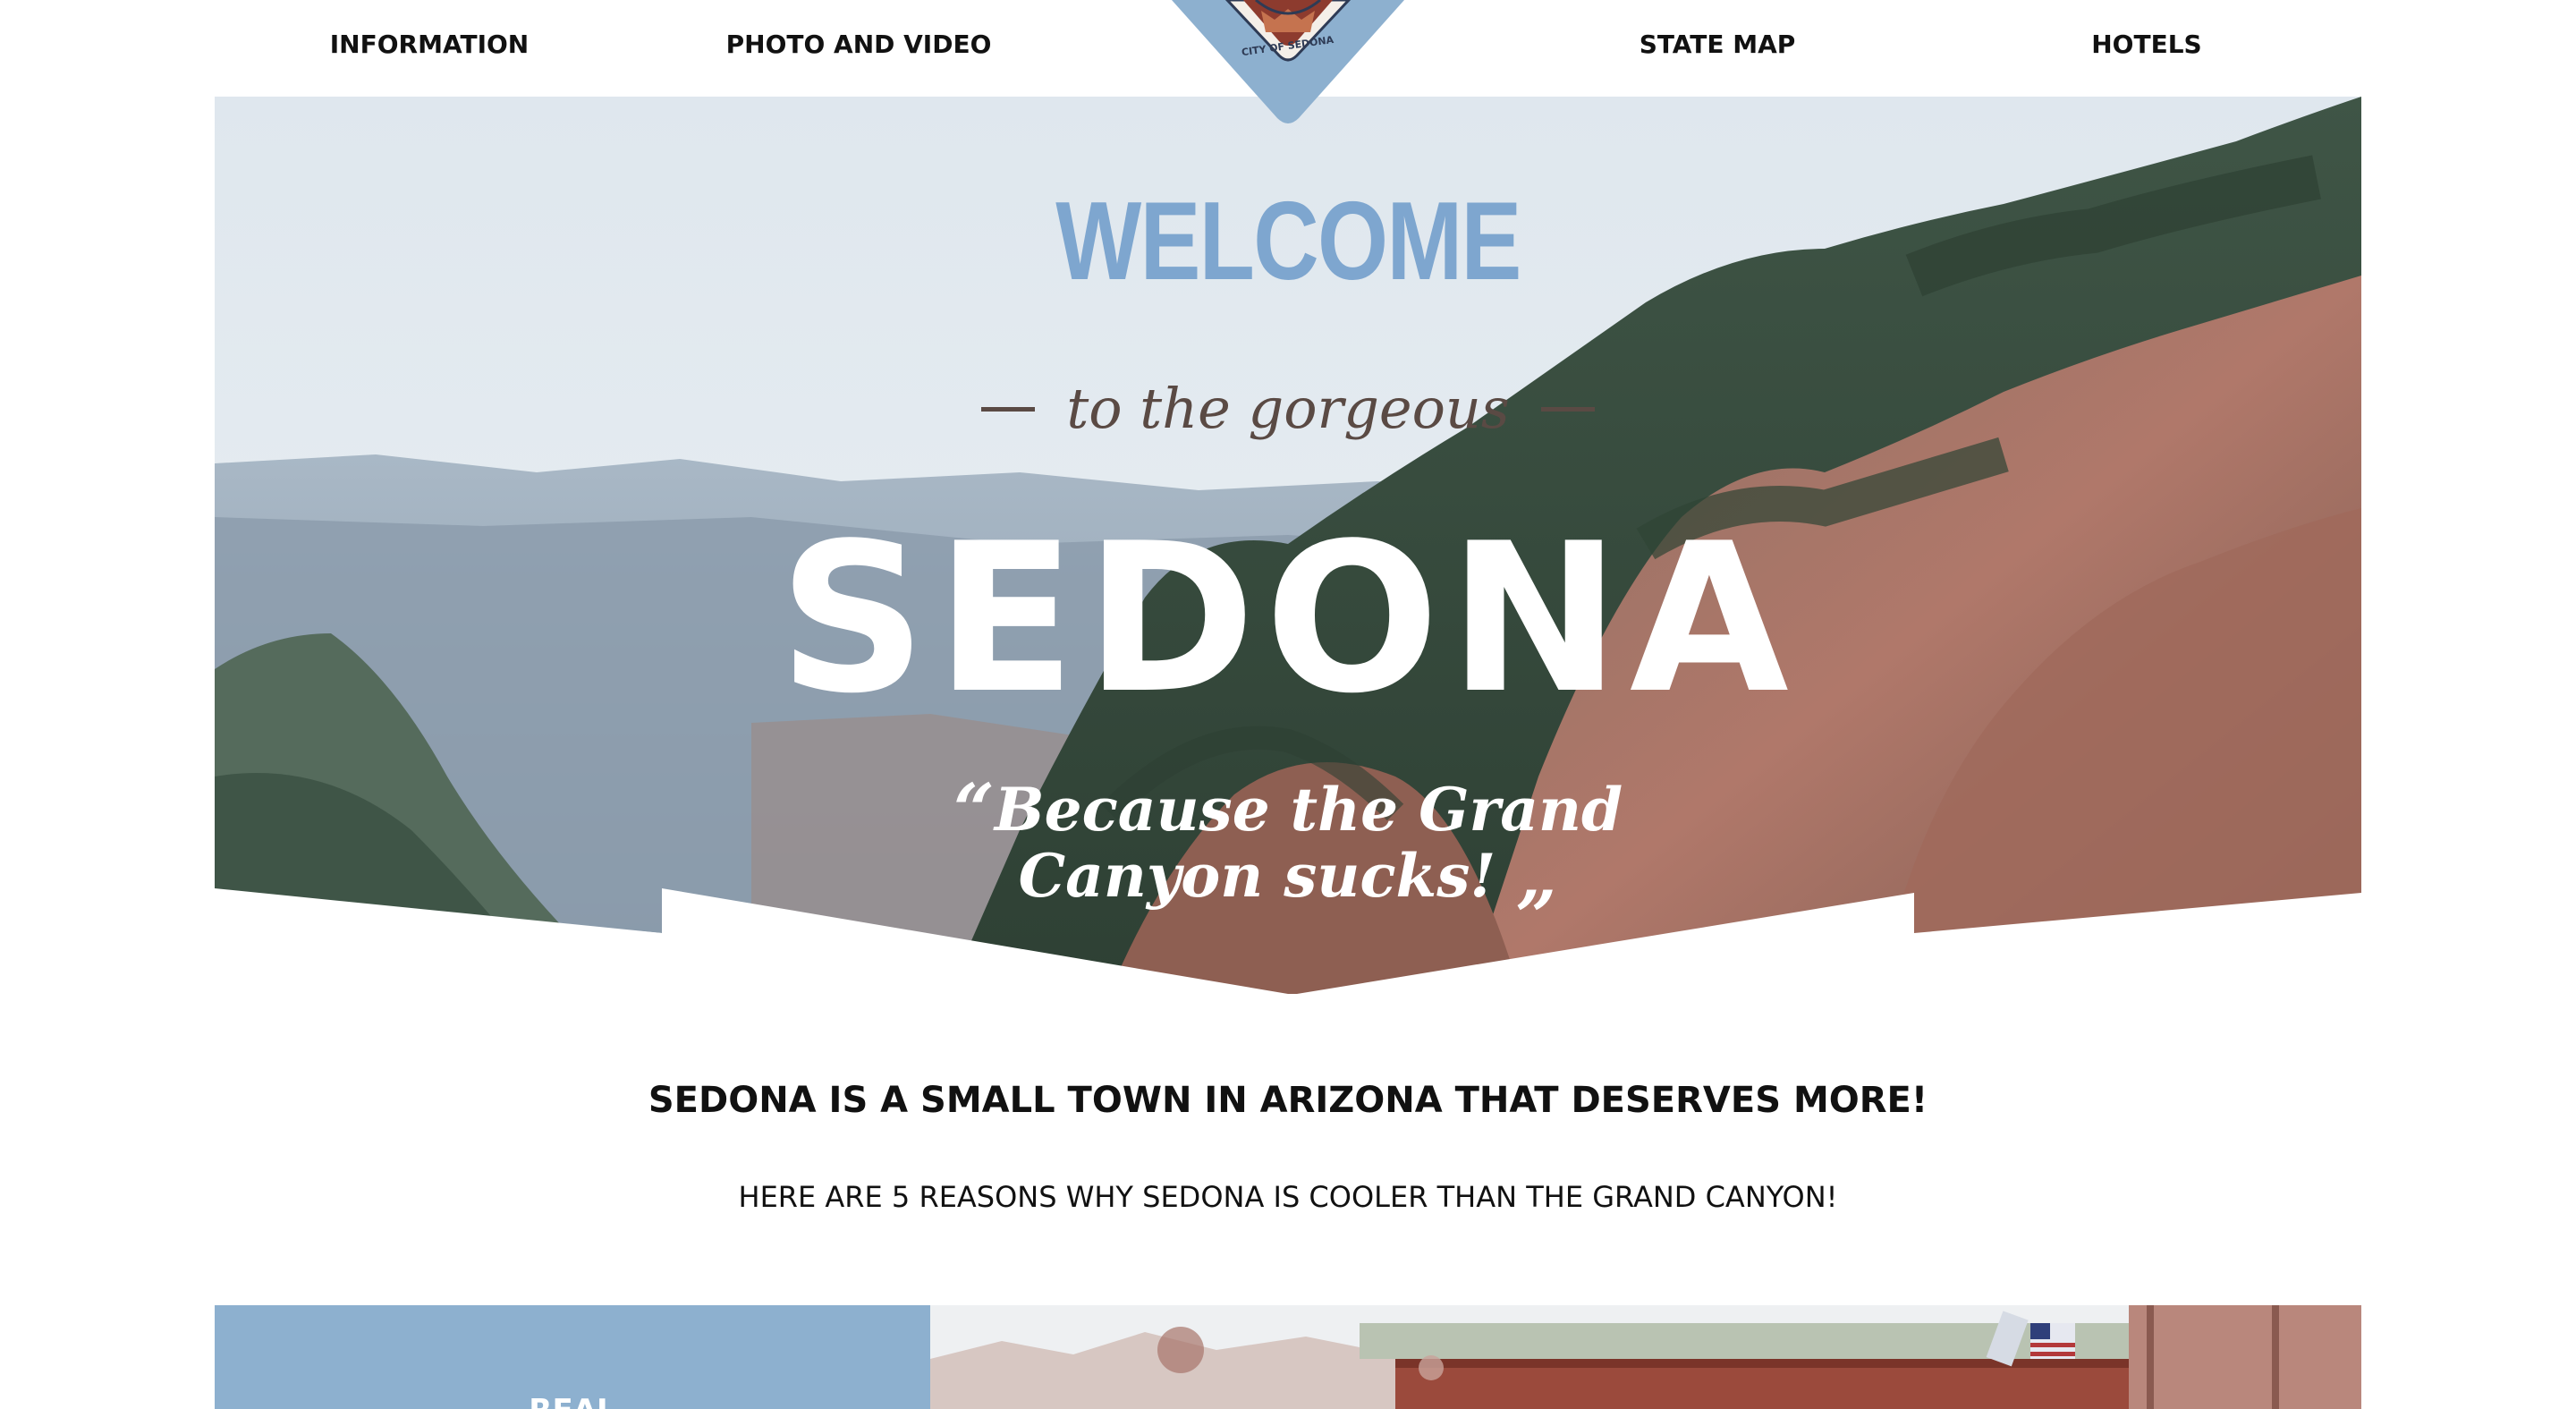 This screenshot has height=1409, width=2576. Describe the element at coordinates (429, 45) in the screenshot. I see `nav-item-information: INFORMATION` at that location.